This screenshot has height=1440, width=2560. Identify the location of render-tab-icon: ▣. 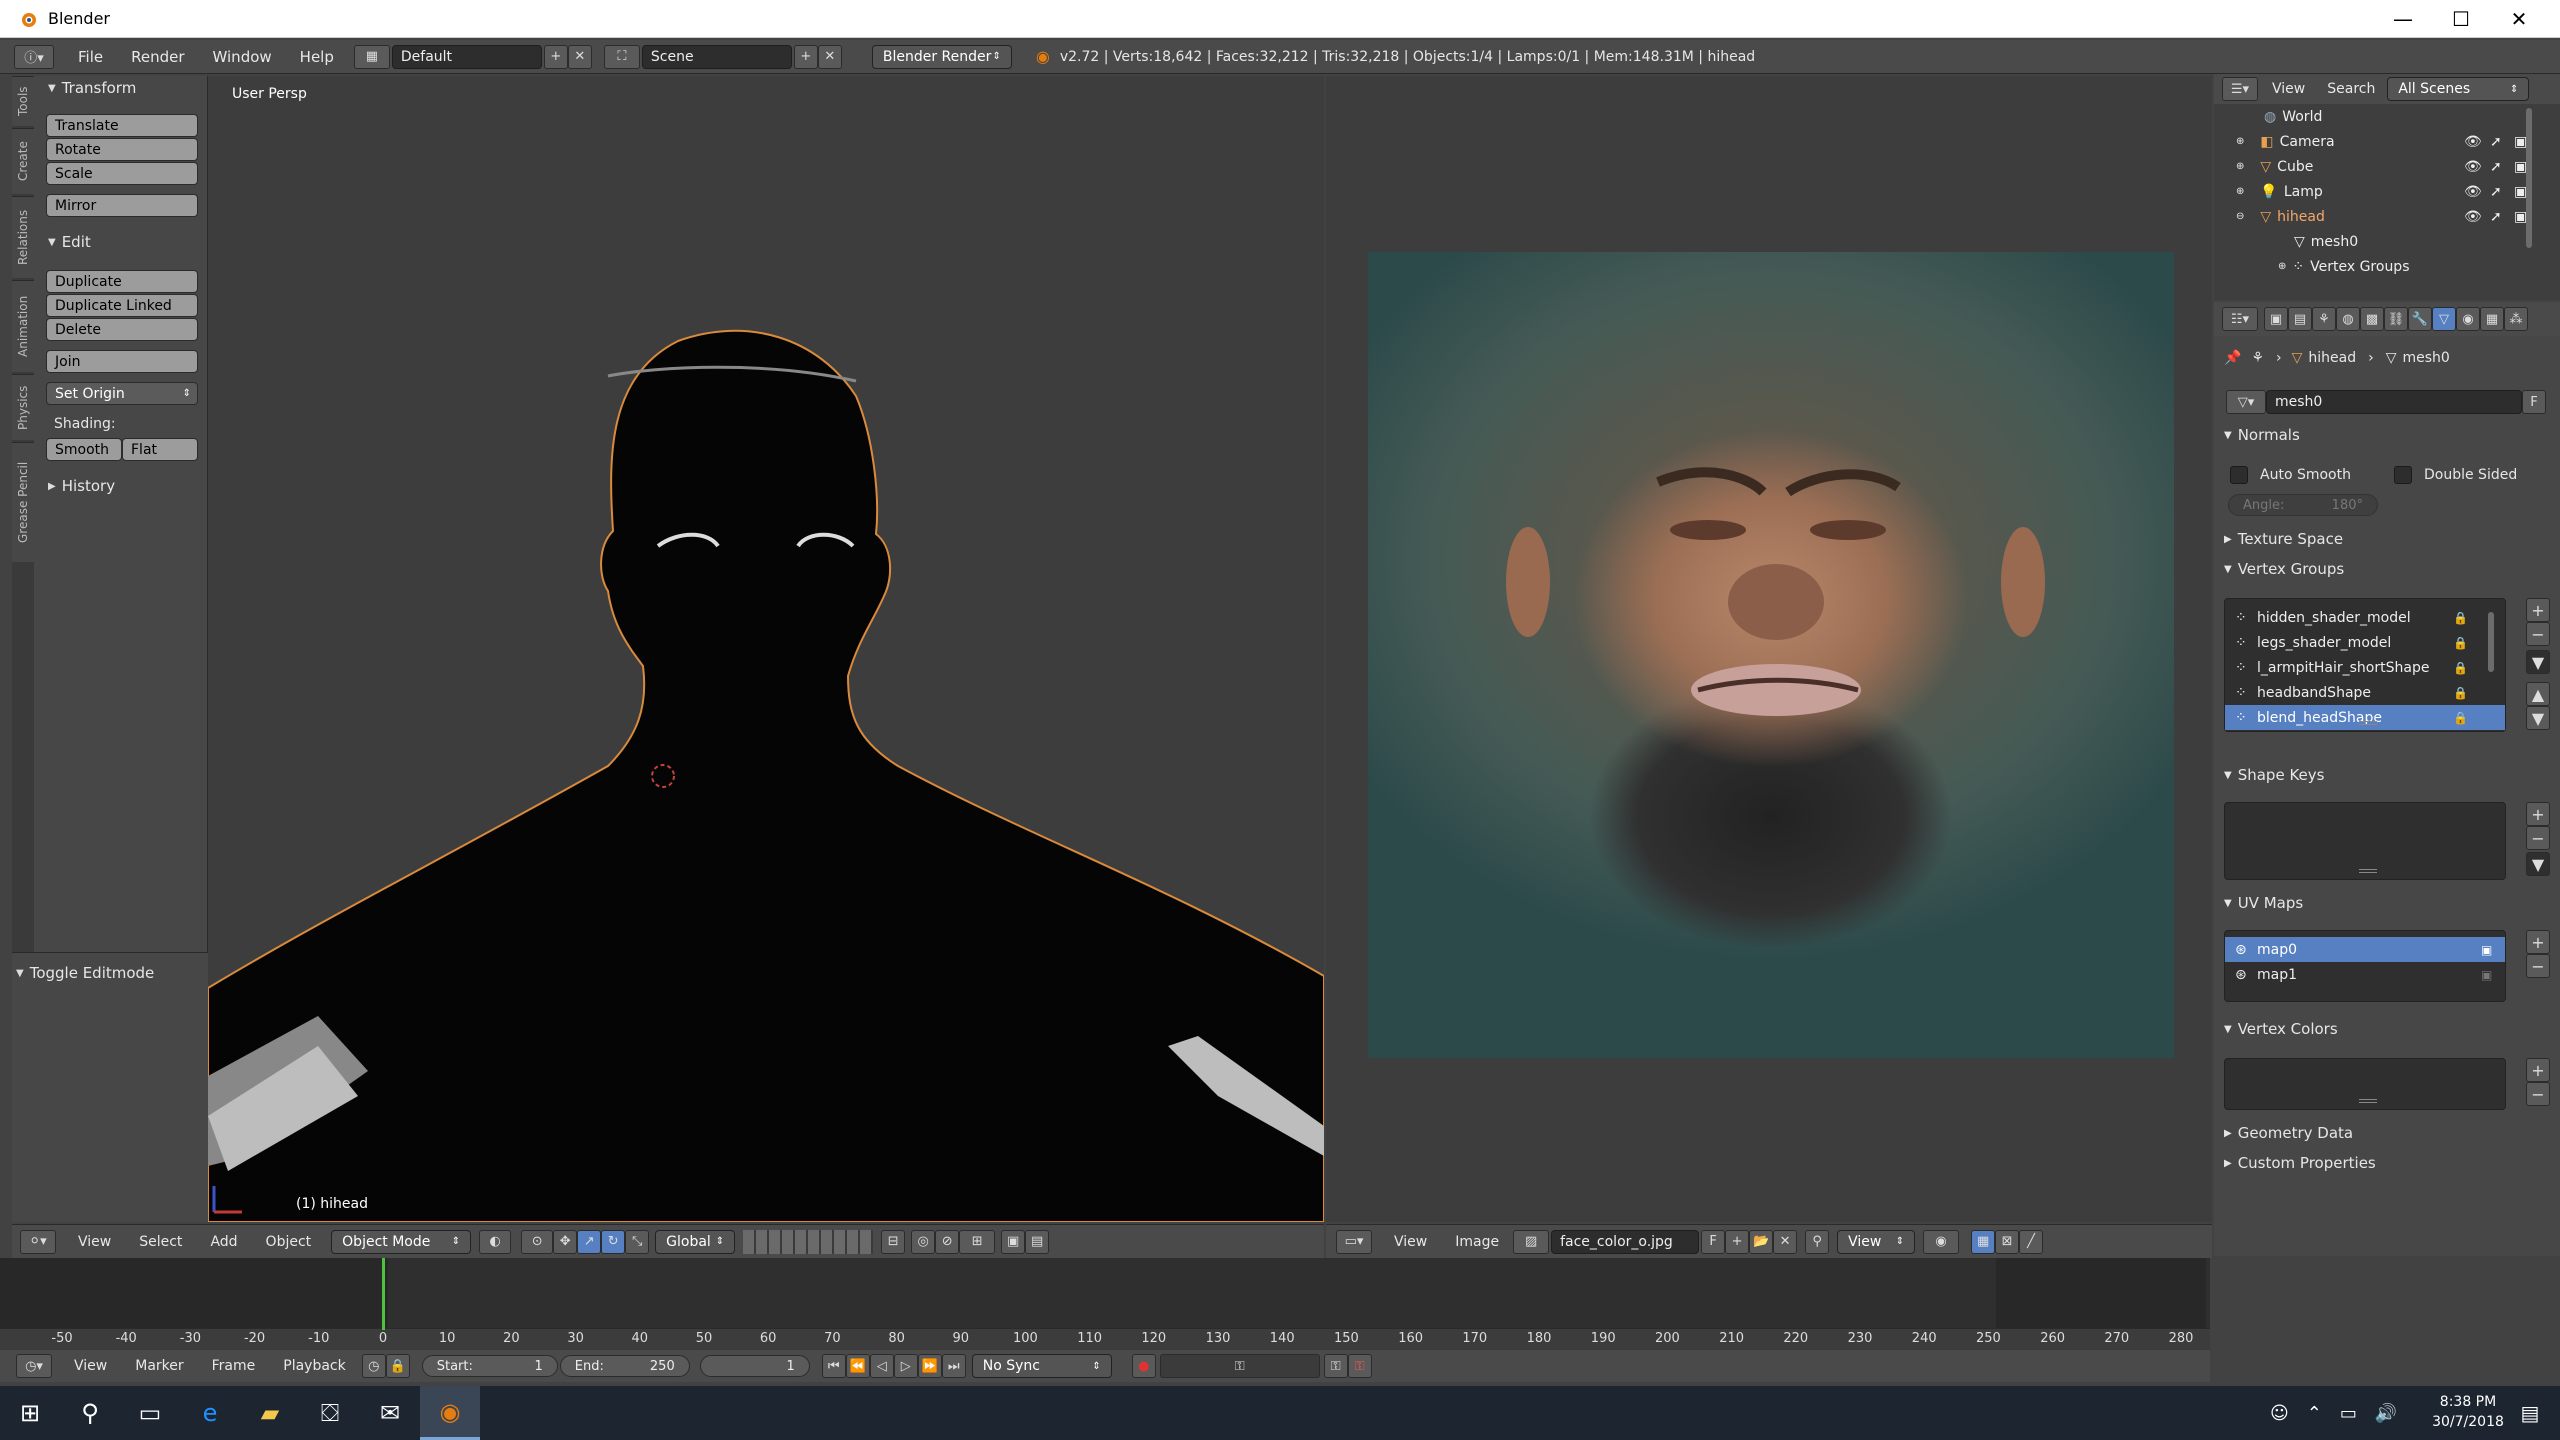
(2276, 319).